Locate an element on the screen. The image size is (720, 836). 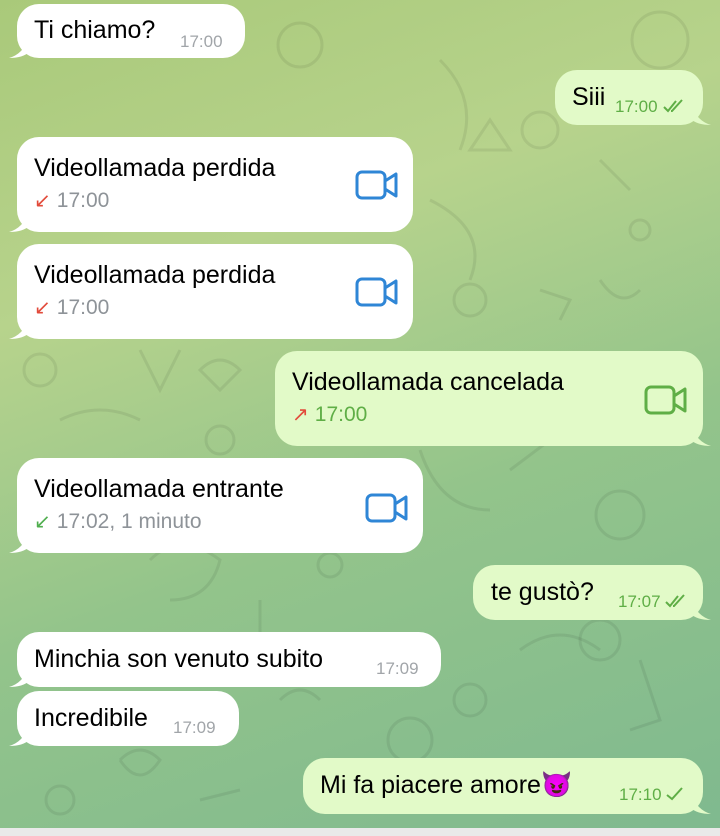
message-bubble-incoming: Minchia son venuto subito 17:09 is located at coordinates (225, 659).